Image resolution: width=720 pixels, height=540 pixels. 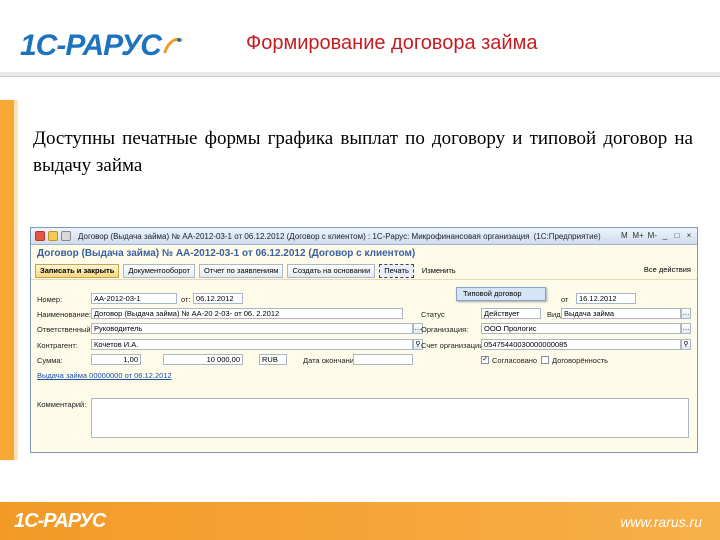 I want to click on amount-field: 10 000,00, so click(x=203, y=359).